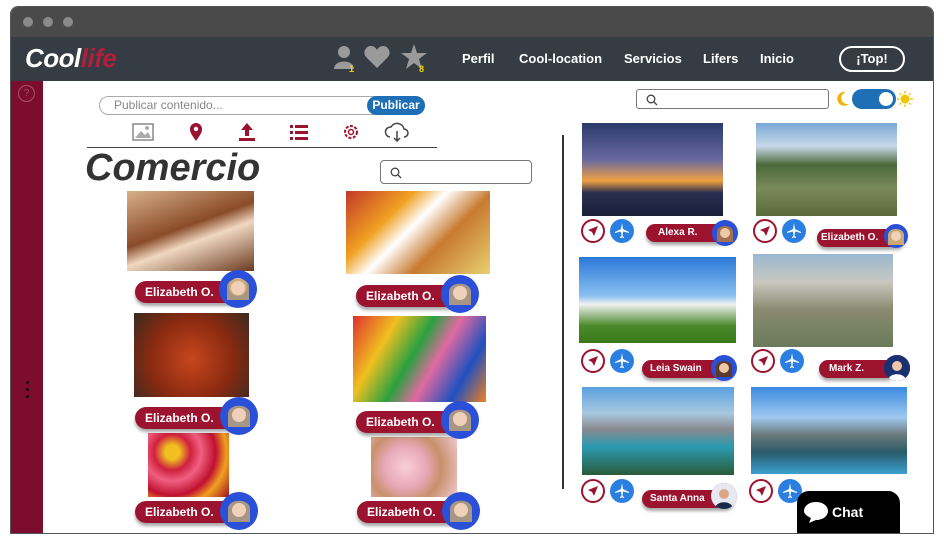  What do you see at coordinates (676, 368) in the screenshot?
I see `author-name: Leia Swain` at bounding box center [676, 368].